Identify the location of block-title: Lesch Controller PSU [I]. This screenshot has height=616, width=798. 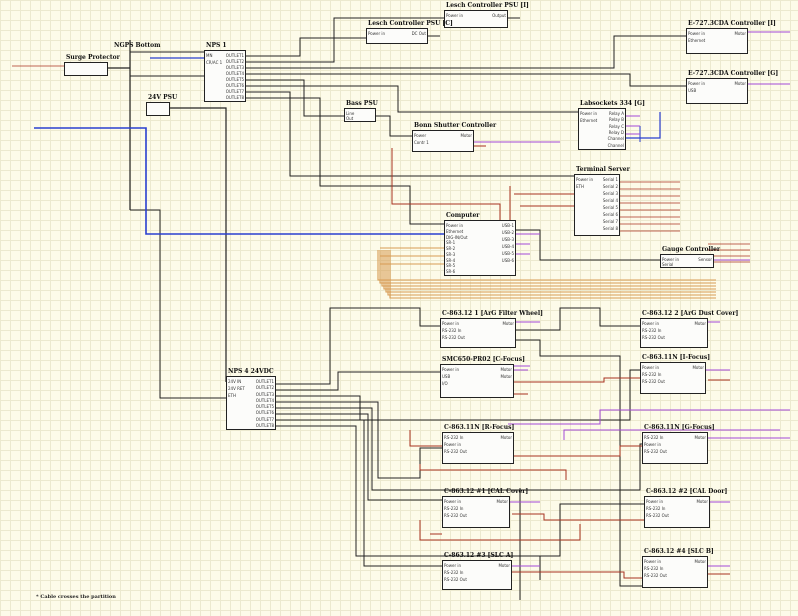
(487, 5).